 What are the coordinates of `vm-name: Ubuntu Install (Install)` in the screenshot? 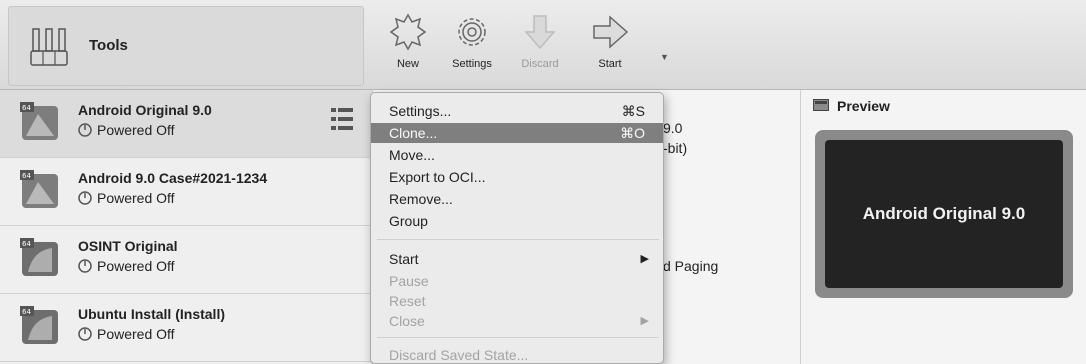 It's located at (151, 314).